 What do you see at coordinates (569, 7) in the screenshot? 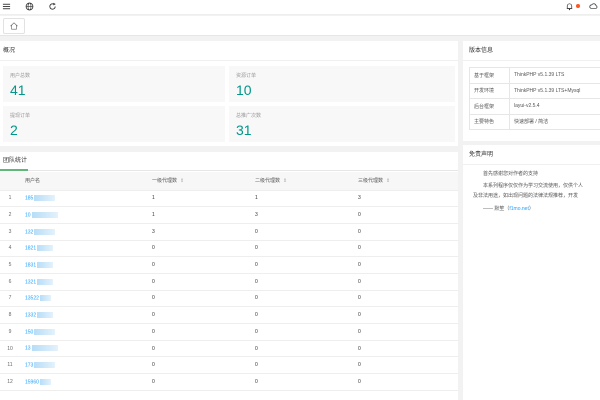
I see `bell-icon` at bounding box center [569, 7].